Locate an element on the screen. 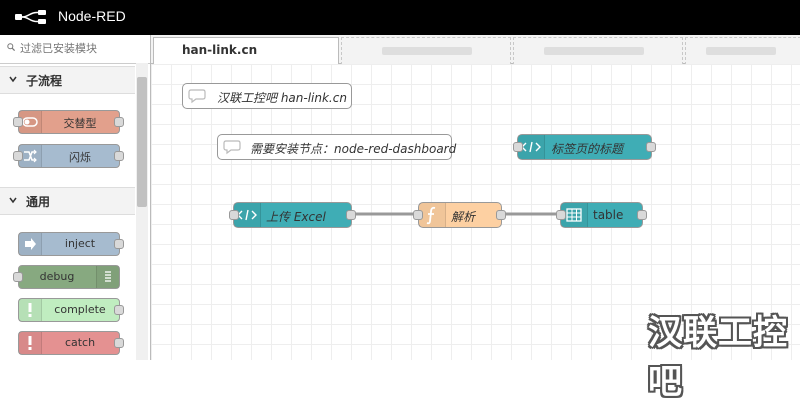  palette-node-label: catch is located at coordinates (80, 342).